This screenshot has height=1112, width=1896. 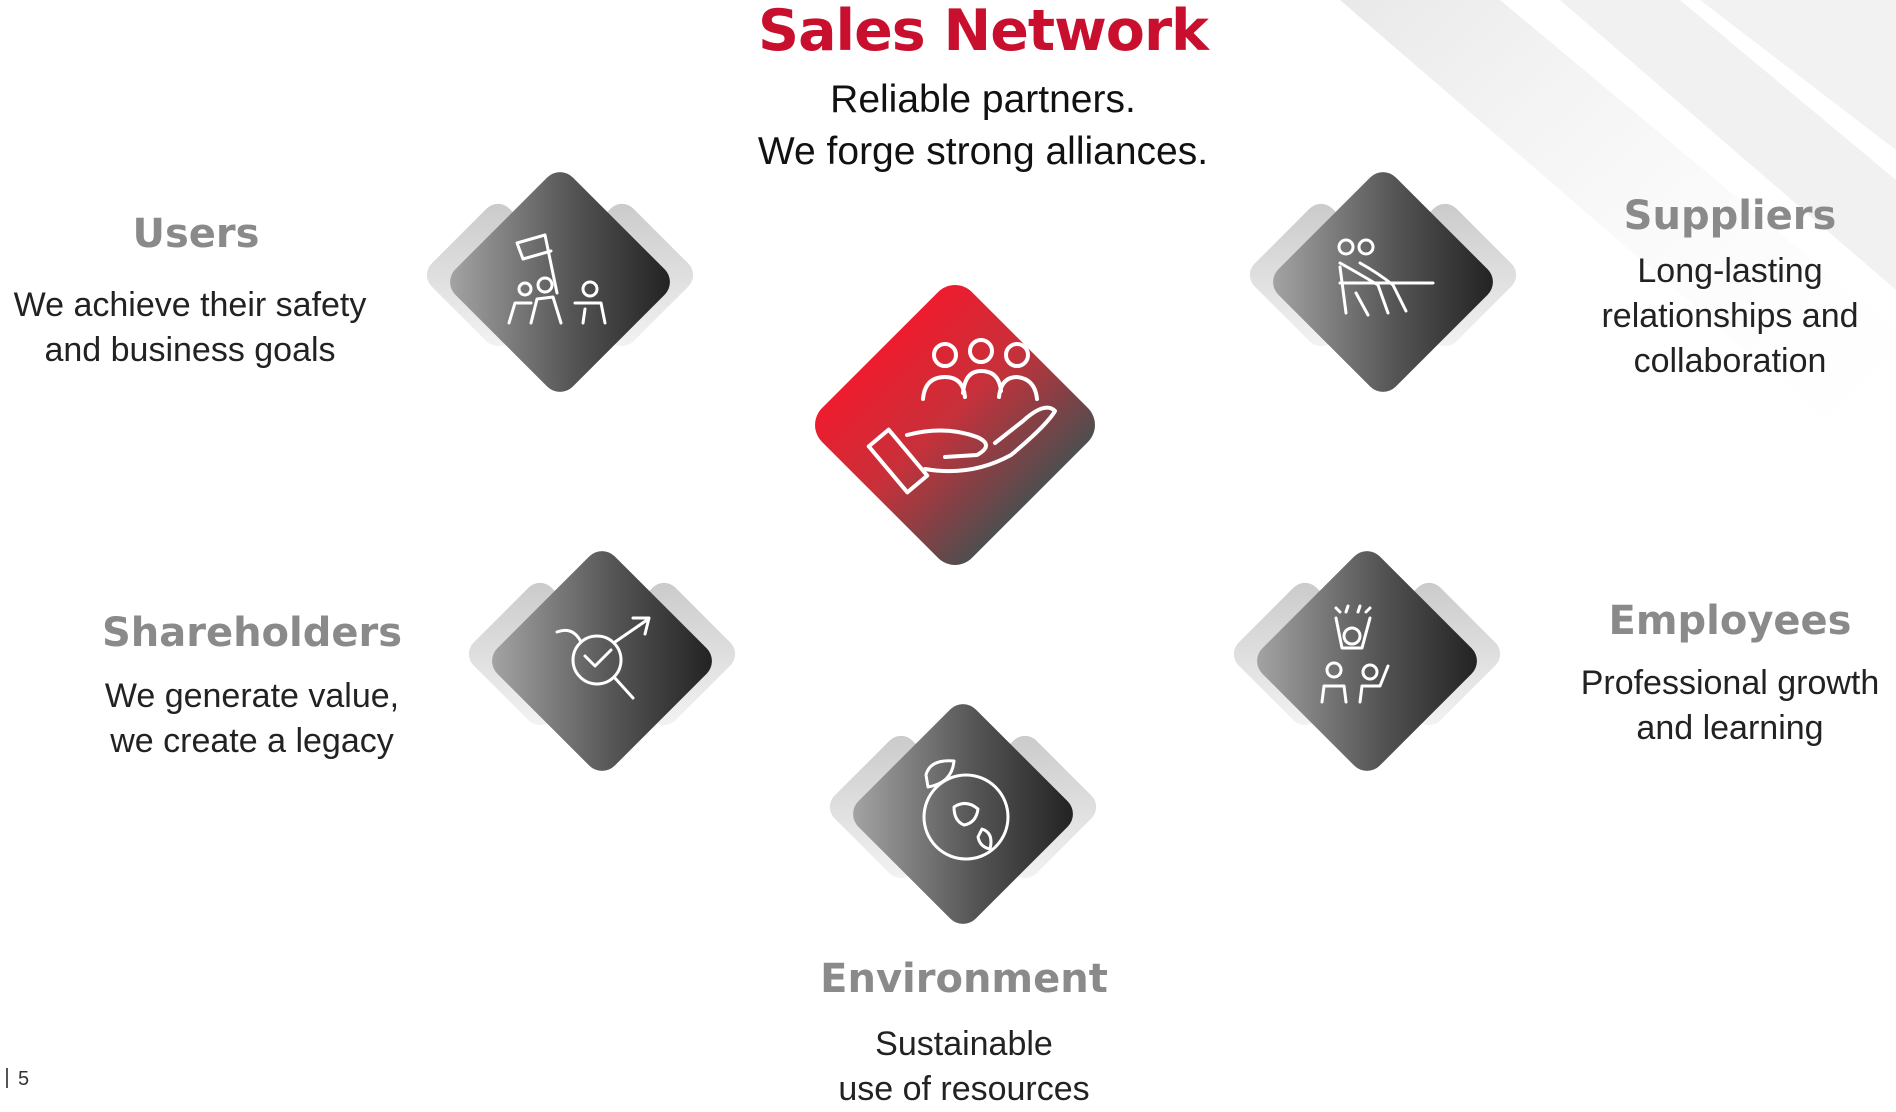 I want to click on shareholders-desc-line-1: We generate value,, so click(x=252, y=696).